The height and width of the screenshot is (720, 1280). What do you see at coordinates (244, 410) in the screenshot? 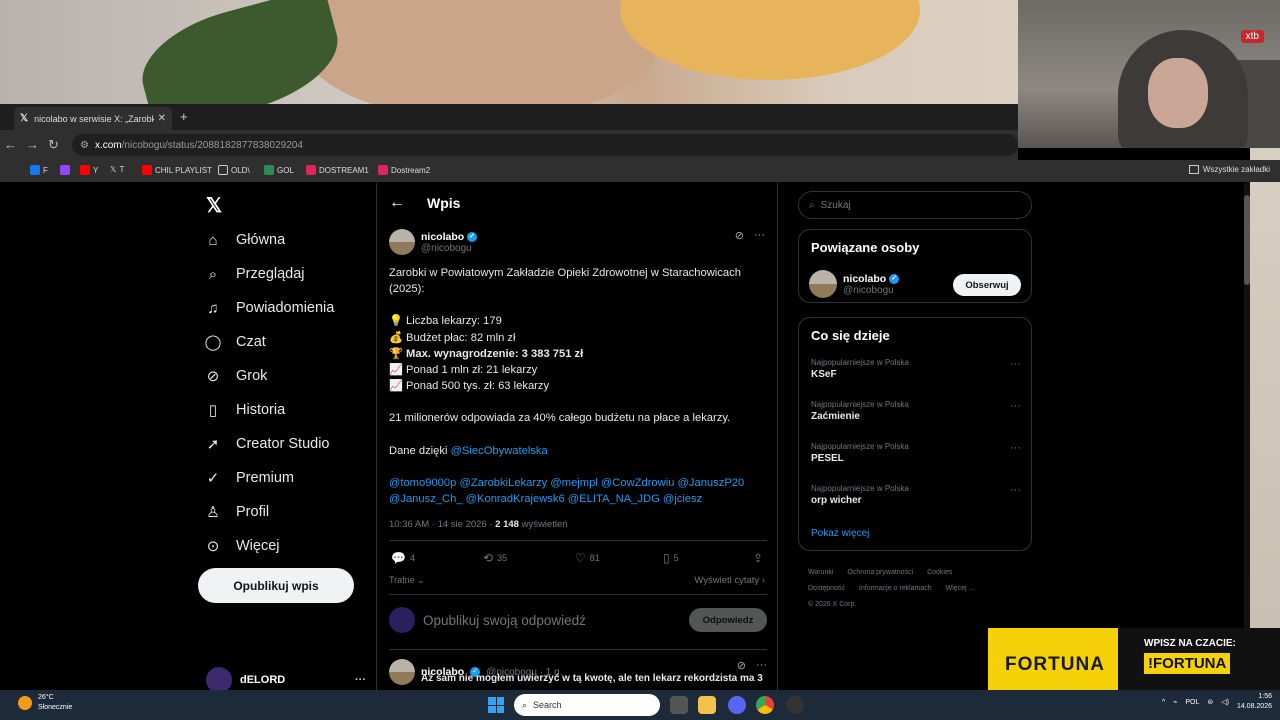
I see `nav-bookmarks: ▯ Historia` at bounding box center [244, 410].